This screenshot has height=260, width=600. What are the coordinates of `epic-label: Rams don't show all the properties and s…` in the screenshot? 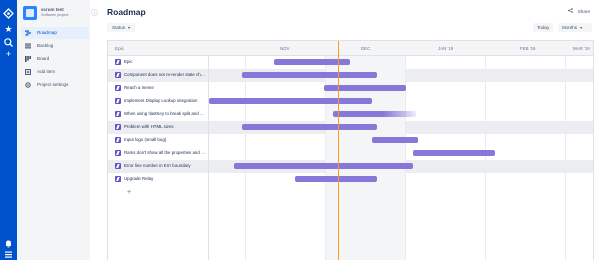 It's located at (165, 152).